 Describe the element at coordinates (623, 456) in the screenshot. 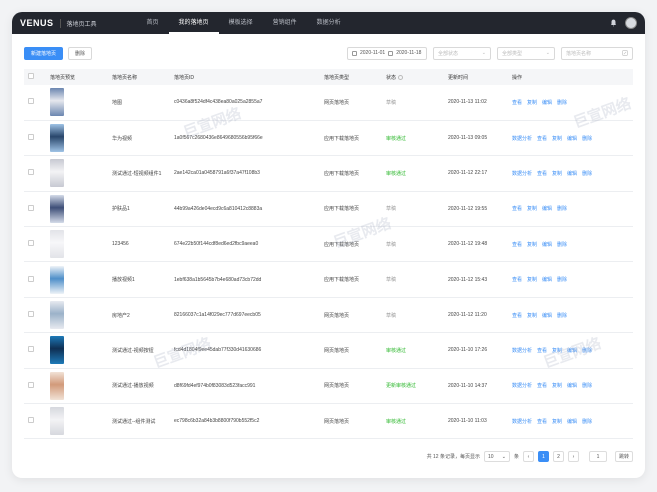

I see `jump-button: 跳转` at that location.